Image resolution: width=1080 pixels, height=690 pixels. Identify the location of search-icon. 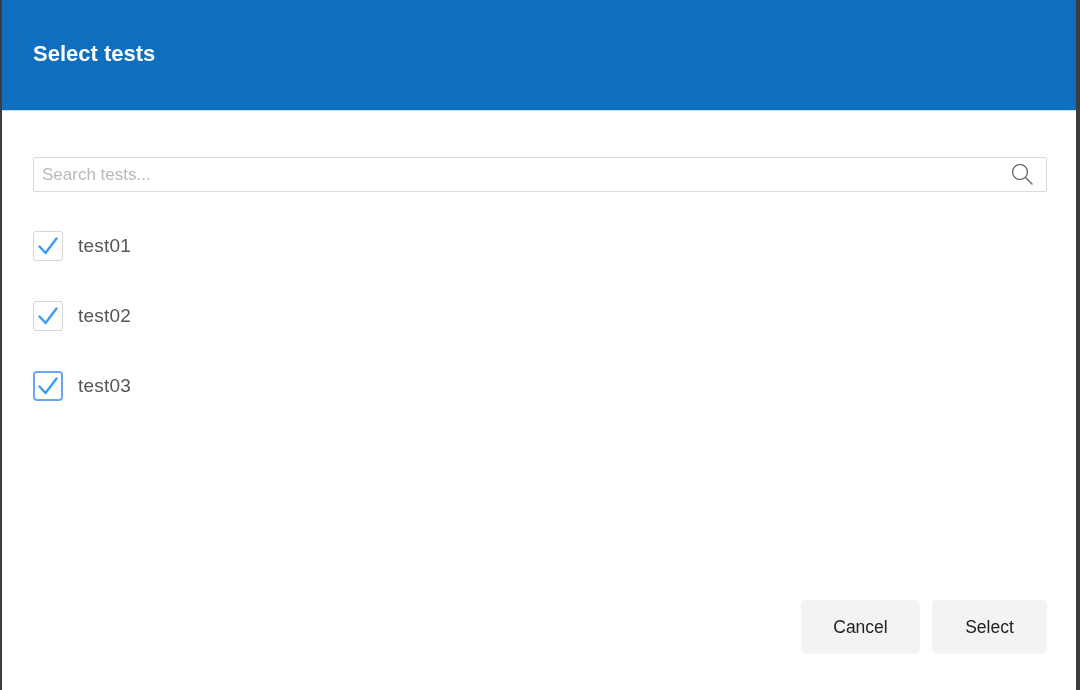
(1022, 174).